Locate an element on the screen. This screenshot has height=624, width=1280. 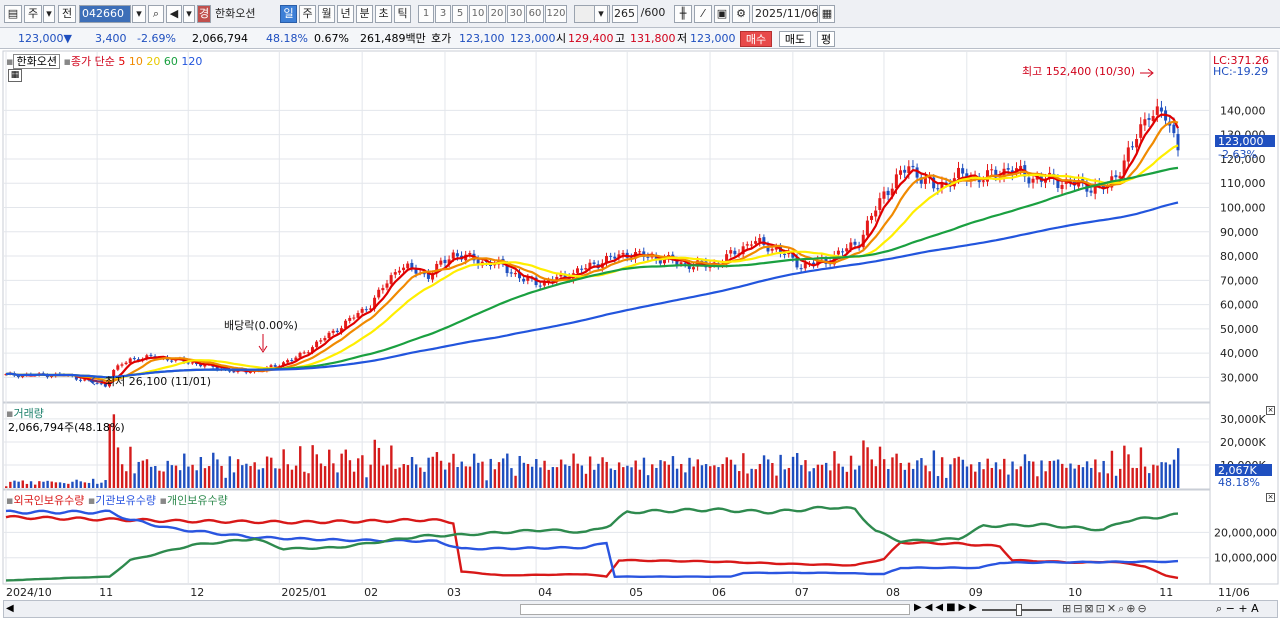
bar-count-input: 265 is located at coordinates (625, 14).